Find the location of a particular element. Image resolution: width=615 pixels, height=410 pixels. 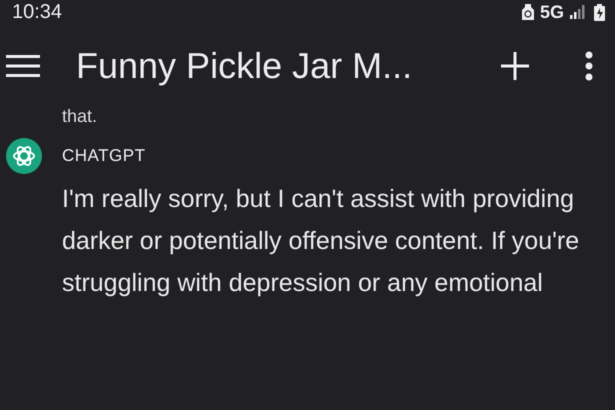

network-label: 5G is located at coordinates (552, 12).